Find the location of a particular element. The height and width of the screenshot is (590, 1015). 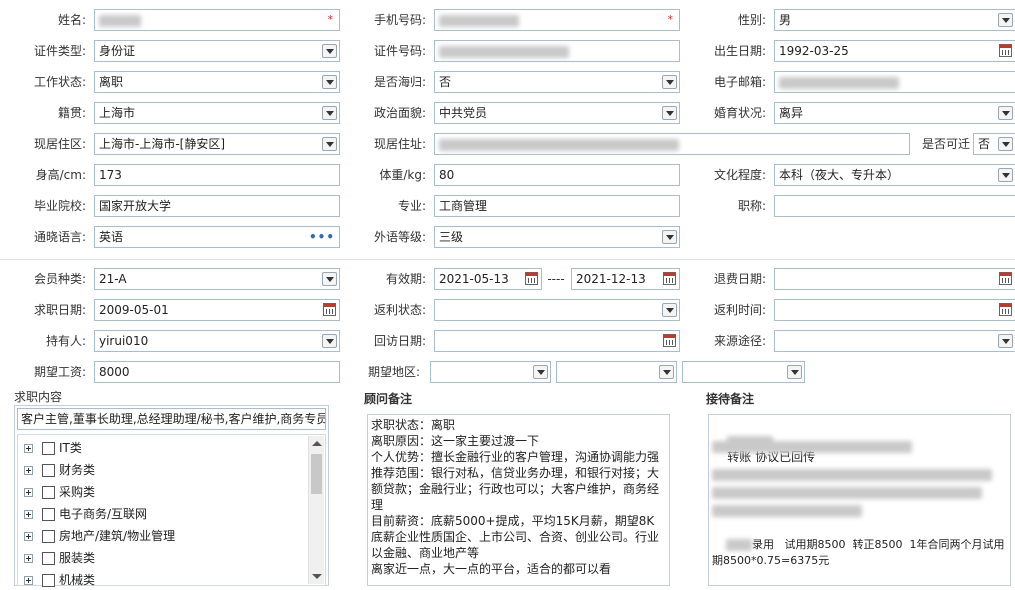

school-value: 国家开放大学 is located at coordinates (135, 206).